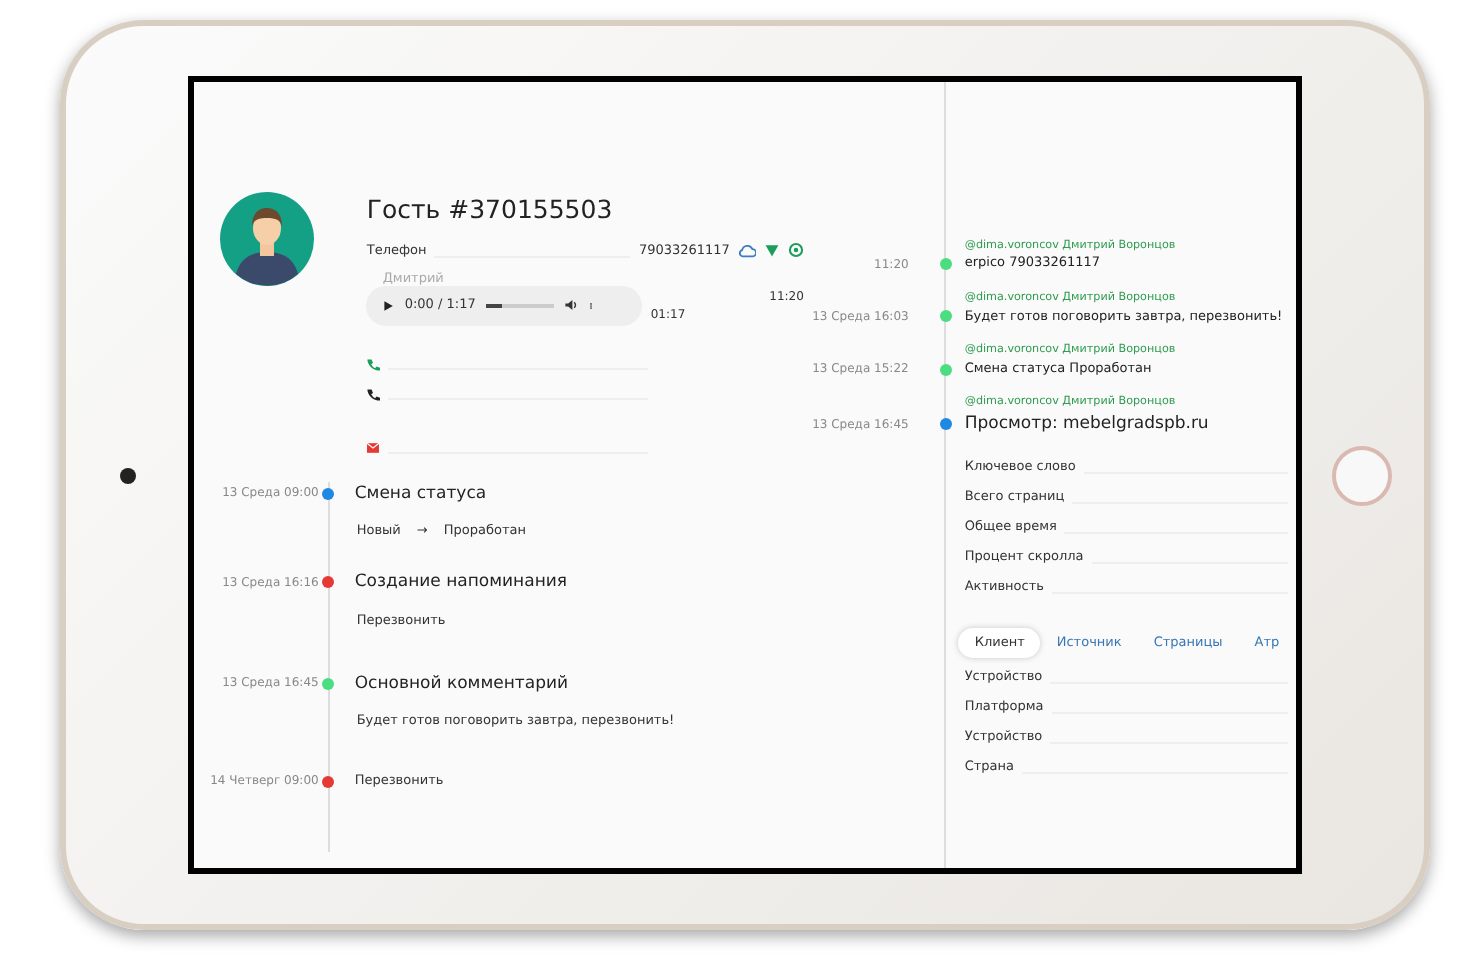 This screenshot has height=980, width=1472. What do you see at coordinates (388, 305) in the screenshot?
I see `play-icon` at bounding box center [388, 305].